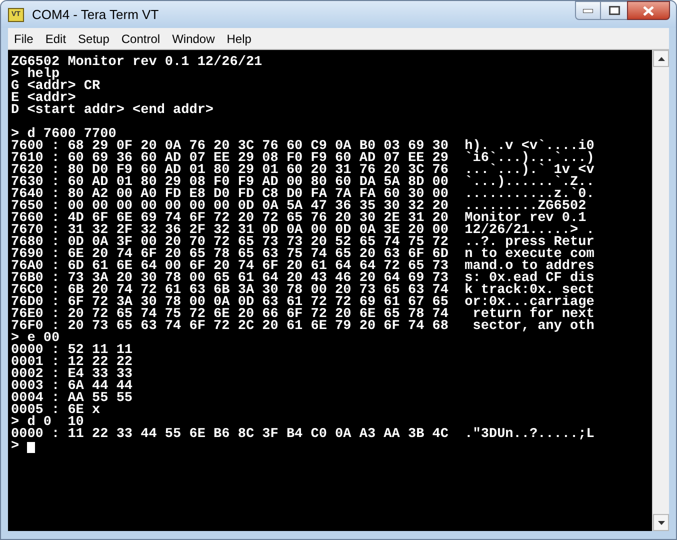 The image size is (677, 540). I want to click on close-icon, so click(648, 11).